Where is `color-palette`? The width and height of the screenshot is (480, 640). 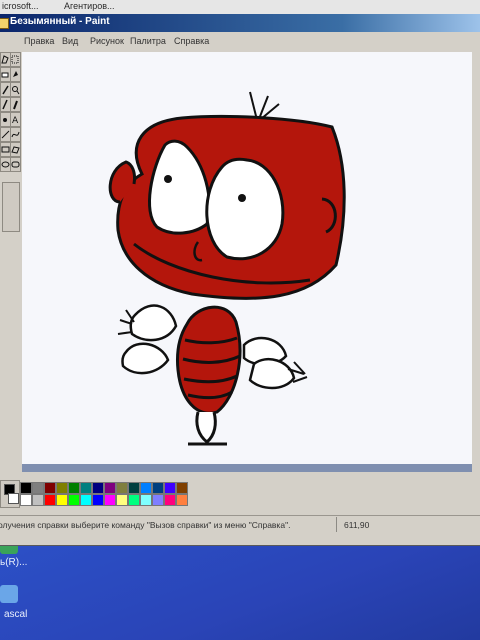 color-palette is located at coordinates (240, 494).